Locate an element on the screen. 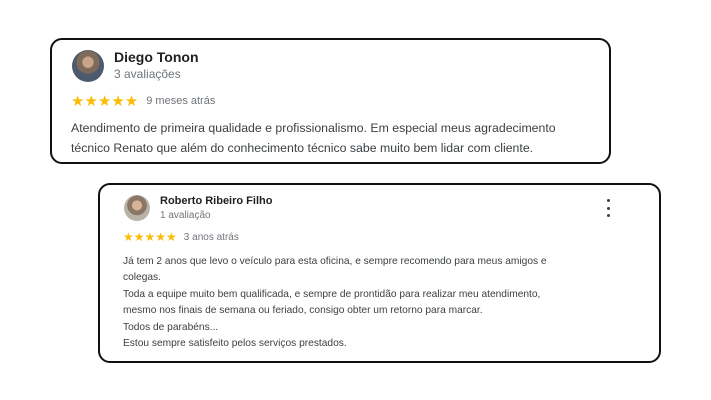 This screenshot has height=400, width=711. review-line: colegas. is located at coordinates (142, 278).